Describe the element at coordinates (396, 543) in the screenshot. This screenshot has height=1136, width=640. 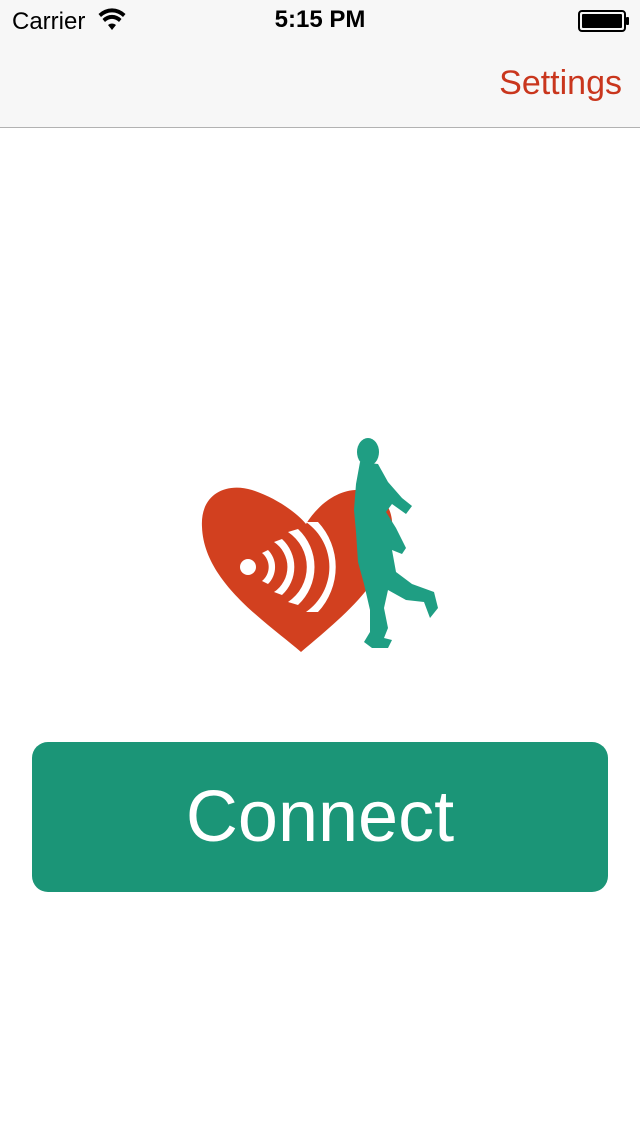
I see `runner-silhouette` at that location.